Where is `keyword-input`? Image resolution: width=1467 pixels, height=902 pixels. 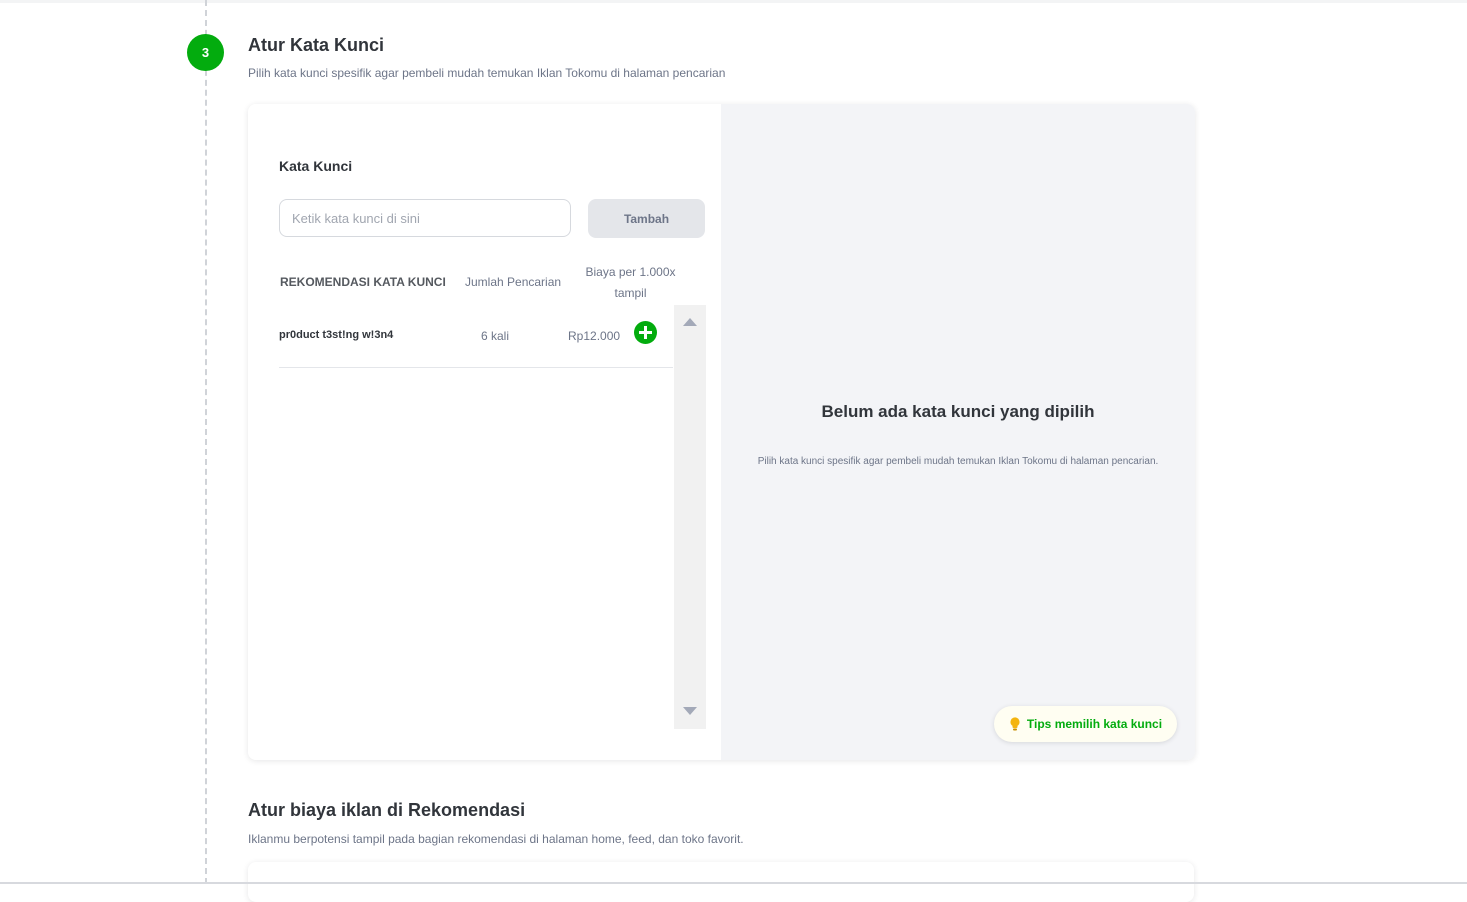
keyword-input is located at coordinates (425, 218).